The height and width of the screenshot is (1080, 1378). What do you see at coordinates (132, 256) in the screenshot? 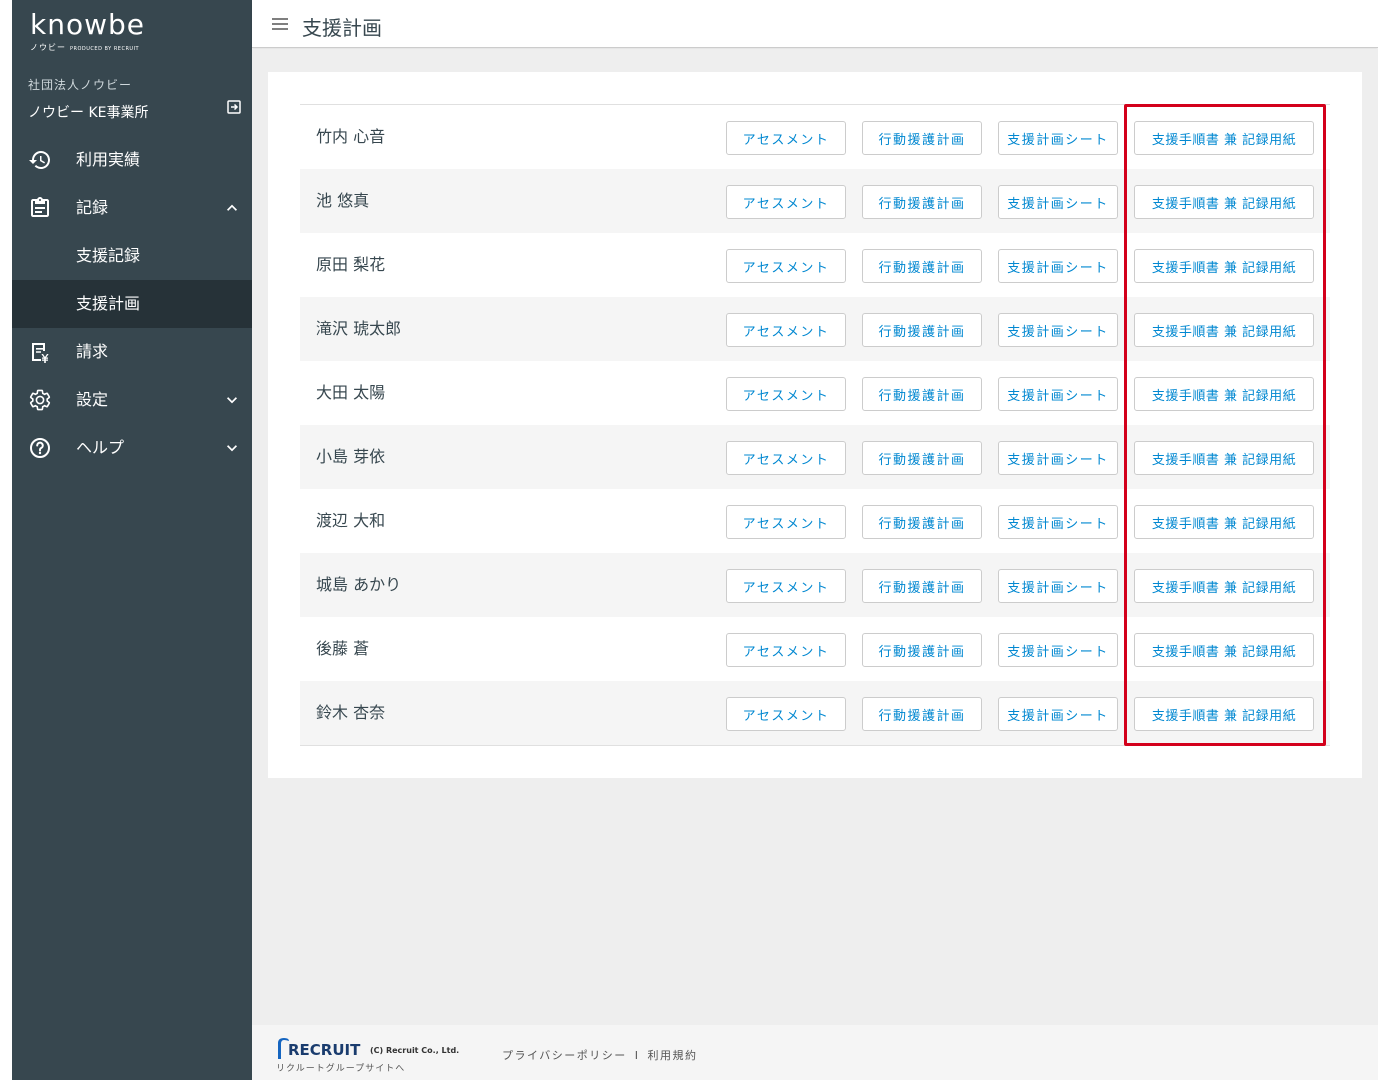
I see `sidebar-item-support-records: 支援記録` at bounding box center [132, 256].